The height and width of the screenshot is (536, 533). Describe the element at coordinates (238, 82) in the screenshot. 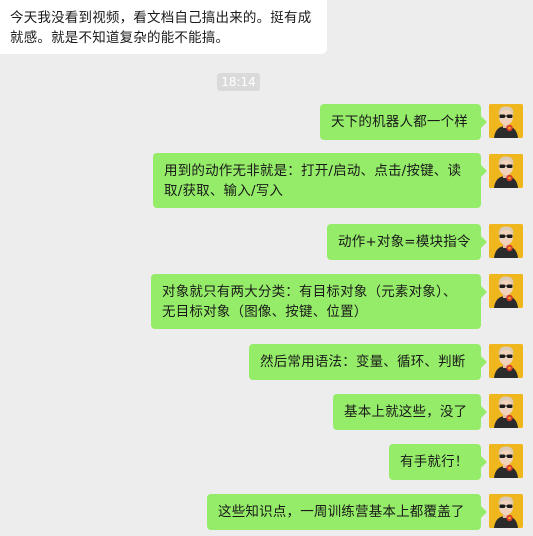

I see `message-timestamp: 18:14` at that location.